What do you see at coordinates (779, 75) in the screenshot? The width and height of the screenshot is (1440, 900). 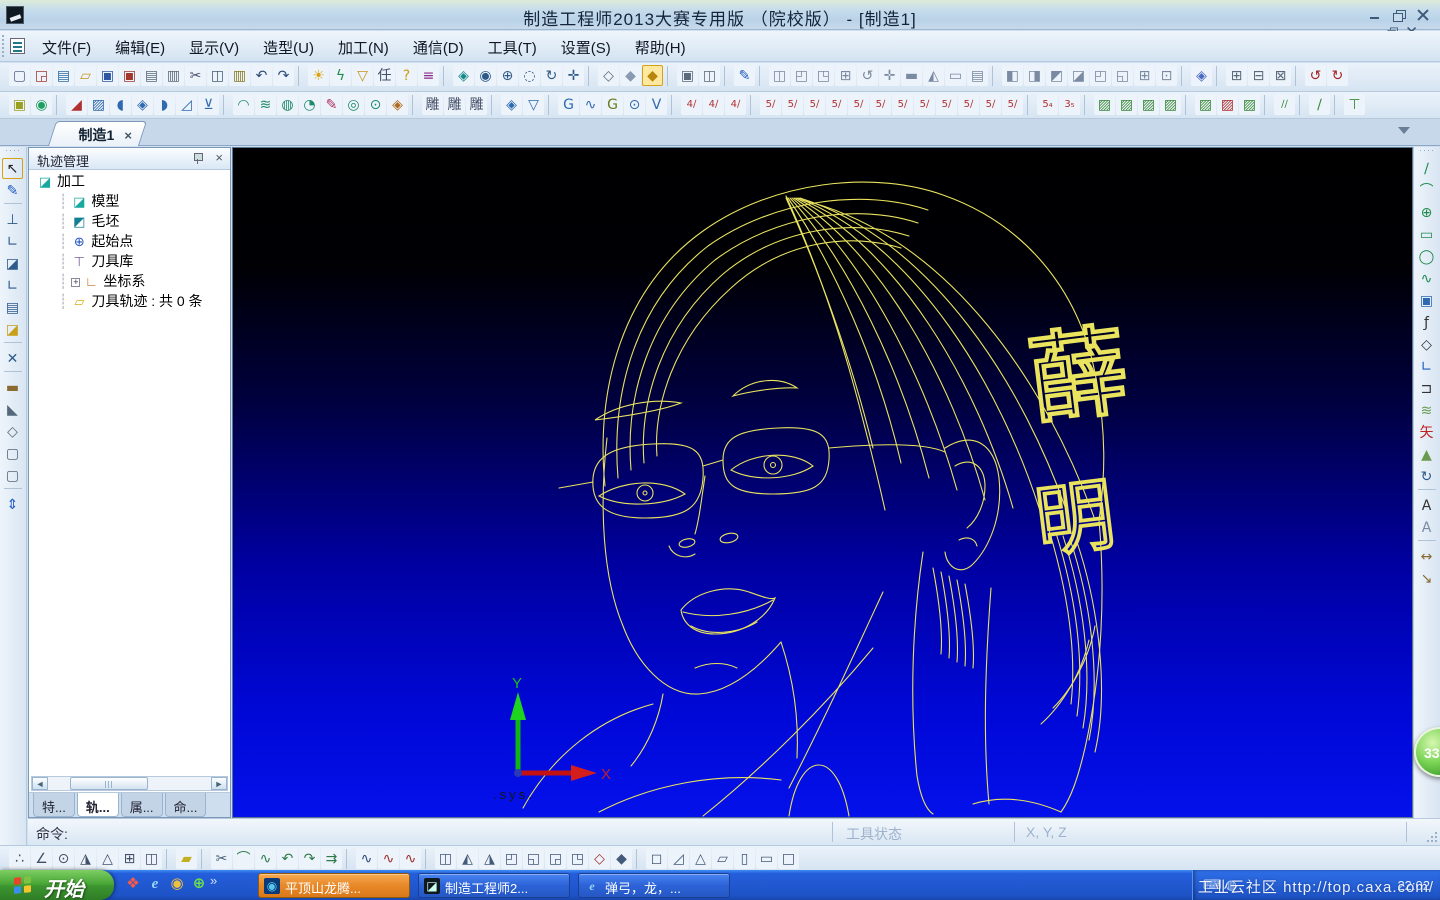 I see `copy-feature-button: ◫` at bounding box center [779, 75].